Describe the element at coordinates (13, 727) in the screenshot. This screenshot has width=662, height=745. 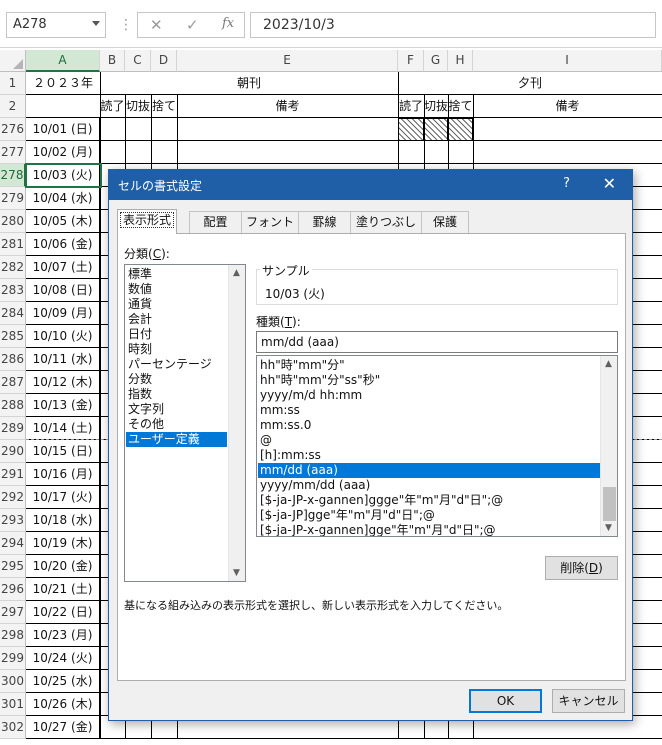
I see `row-header-302: 302` at that location.